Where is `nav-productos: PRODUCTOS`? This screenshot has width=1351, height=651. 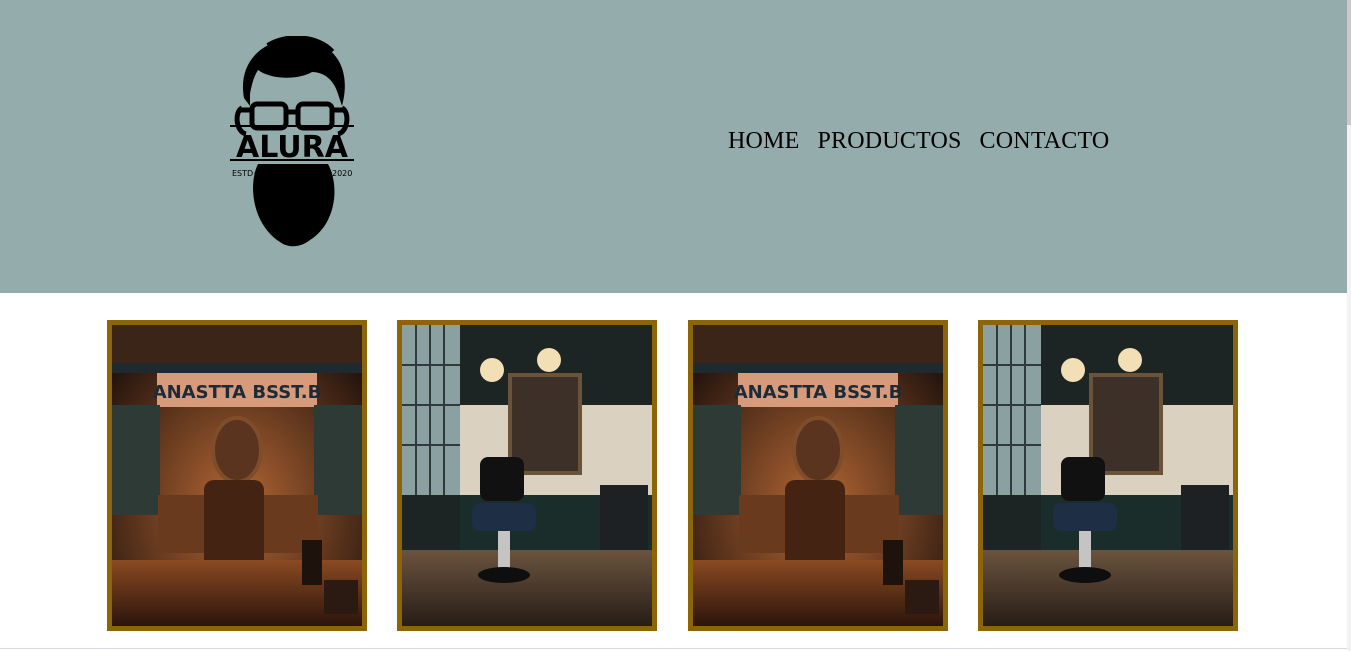
nav-productos: PRODUCTOS is located at coordinates (889, 141).